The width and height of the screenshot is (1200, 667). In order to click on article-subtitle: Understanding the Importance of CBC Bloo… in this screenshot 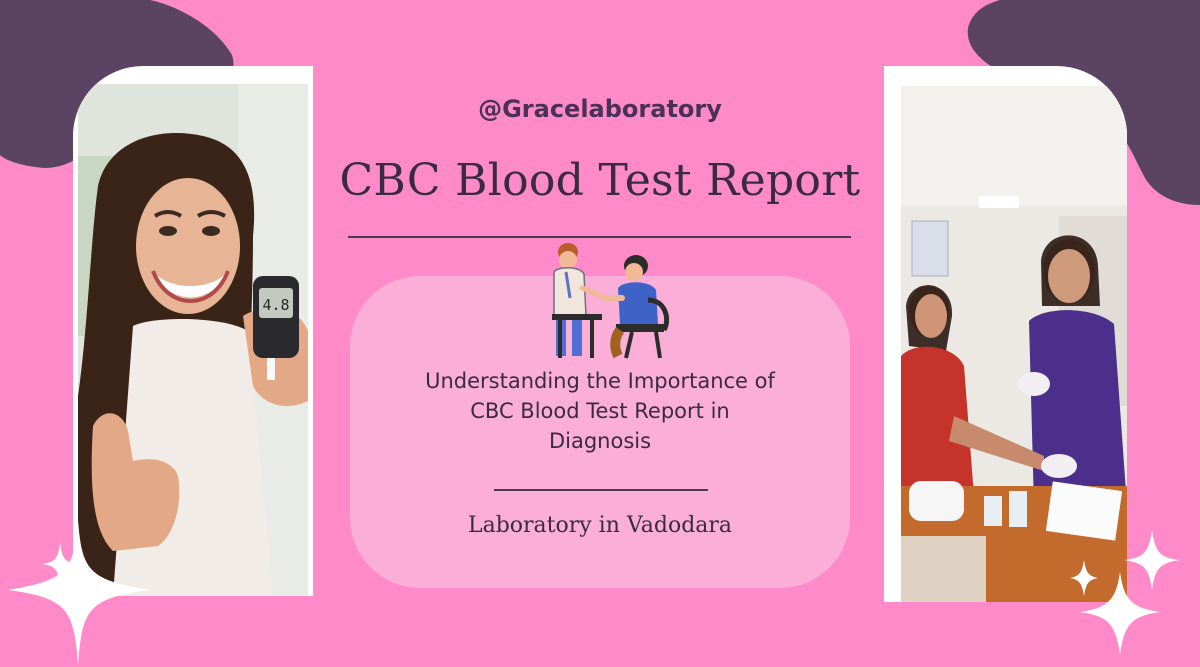, I will do `click(600, 411)`.